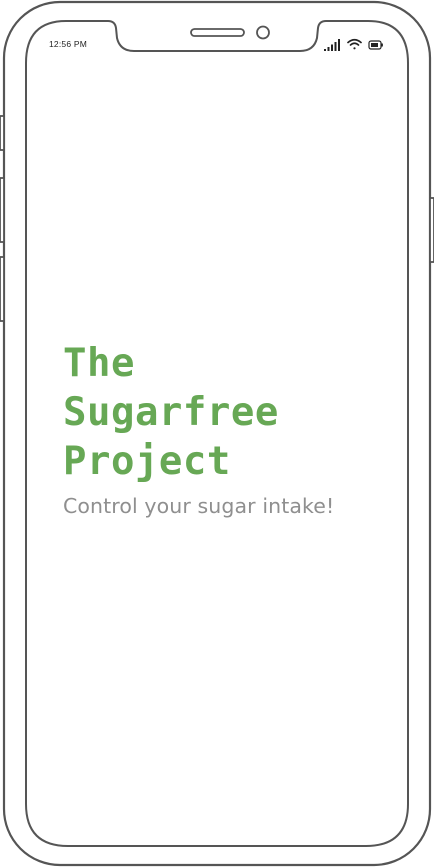  I want to click on volume-down-button, so click(2, 289).